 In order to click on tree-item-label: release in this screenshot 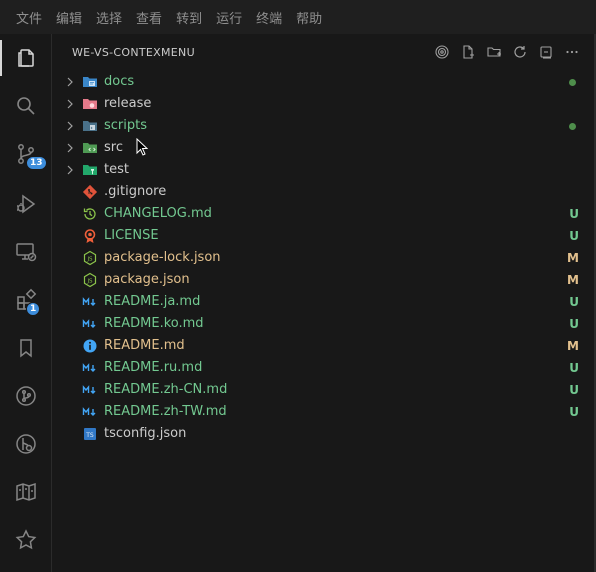, I will do `click(128, 103)`.